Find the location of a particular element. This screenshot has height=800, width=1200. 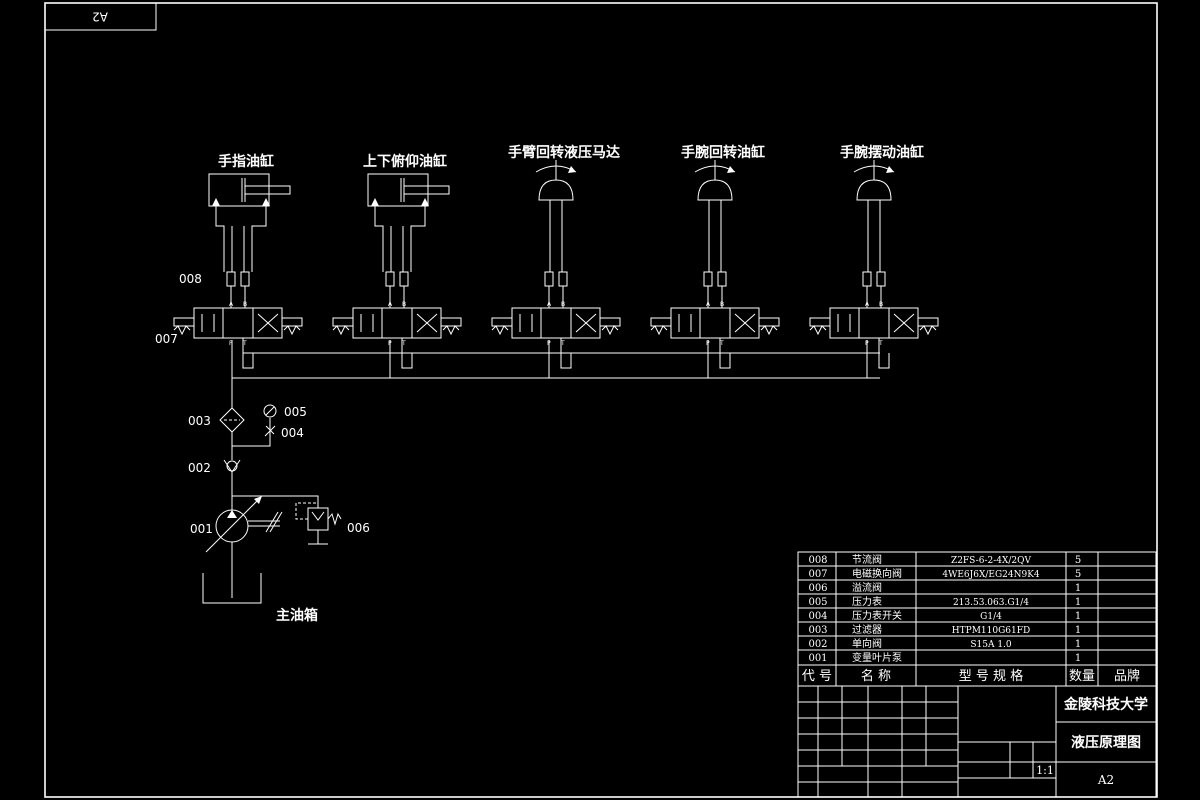

bom-row: 002 单向阀 S15A 1.0 1 is located at coordinates (944, 643).